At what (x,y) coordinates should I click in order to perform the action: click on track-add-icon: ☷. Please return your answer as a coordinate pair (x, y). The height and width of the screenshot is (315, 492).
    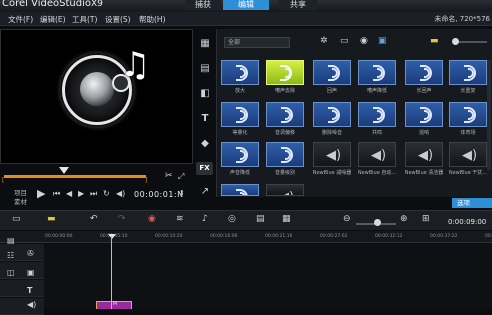
    Looking at the image, I should click on (10, 255).